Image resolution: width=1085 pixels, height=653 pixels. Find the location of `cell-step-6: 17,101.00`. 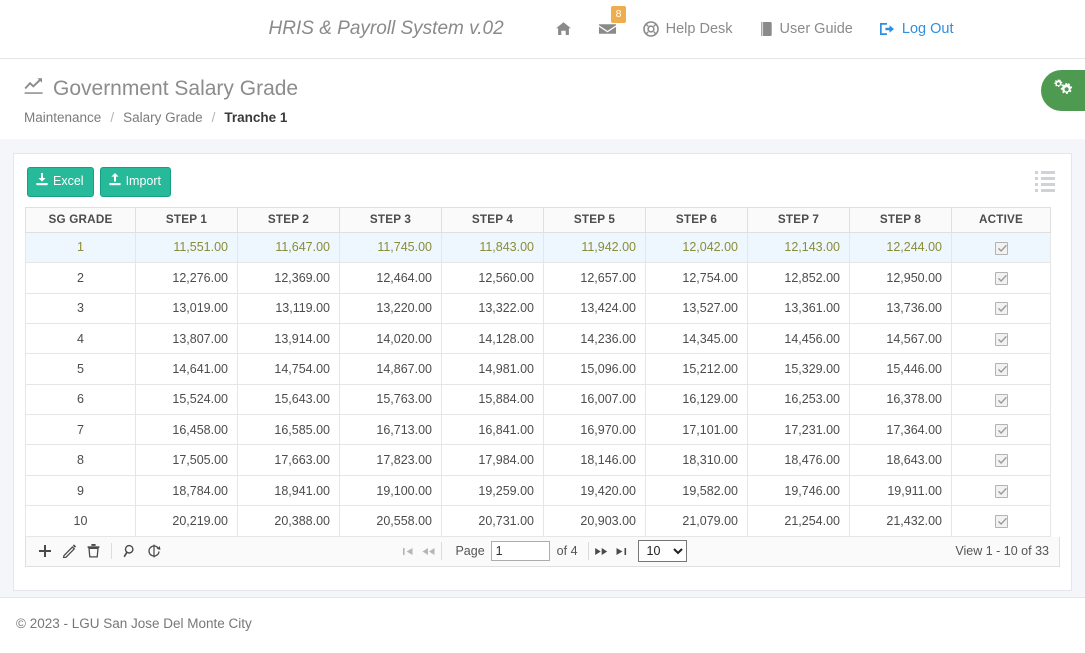

cell-step-6: 17,101.00 is located at coordinates (696, 430).